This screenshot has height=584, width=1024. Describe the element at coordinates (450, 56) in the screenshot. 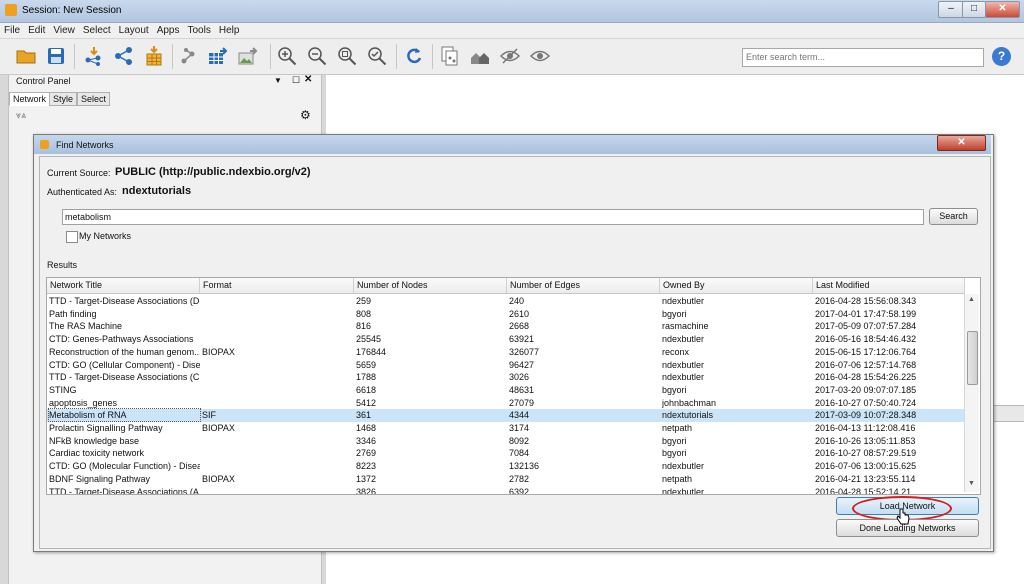

I see `new-network-from-selection-icon` at that location.